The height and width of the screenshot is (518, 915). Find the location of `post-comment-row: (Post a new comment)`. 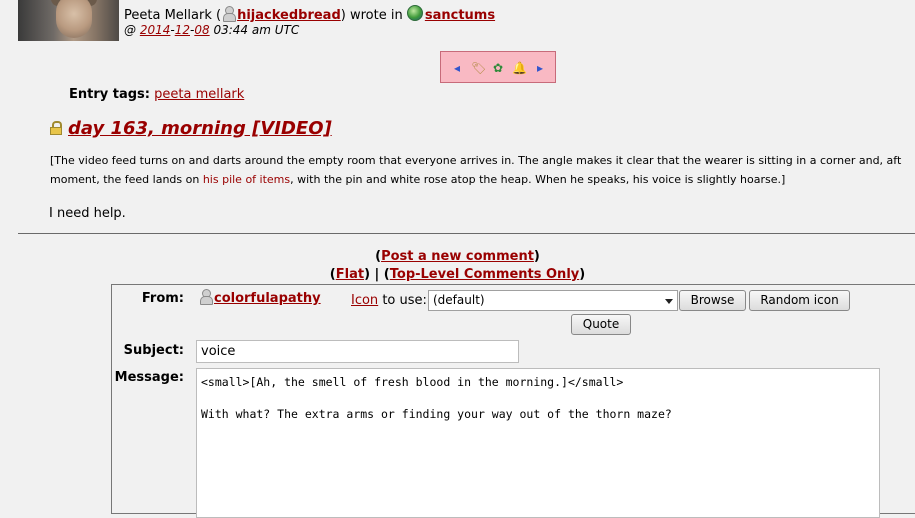

post-comment-row: (Post a new comment) is located at coordinates (457, 256).